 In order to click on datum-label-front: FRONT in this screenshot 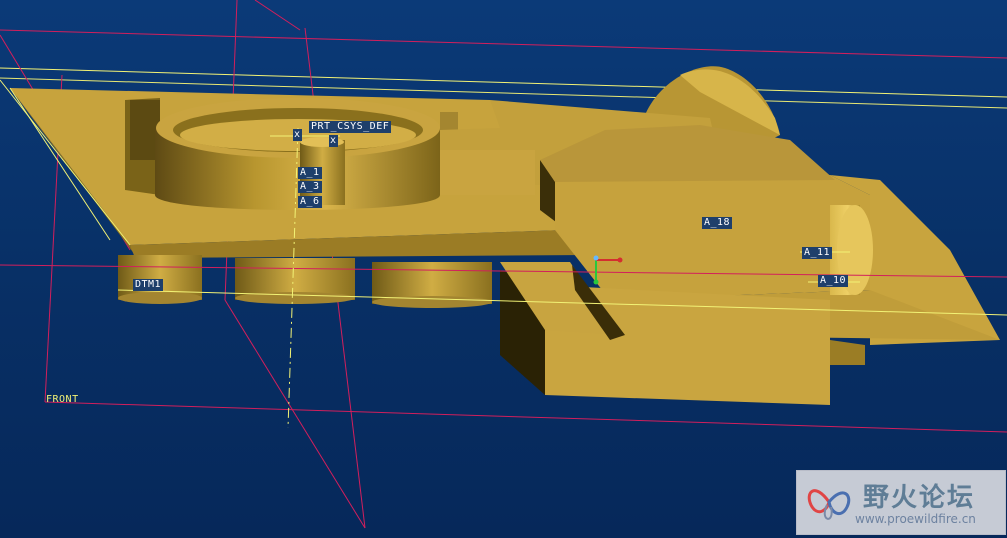, I will do `click(62, 400)`.